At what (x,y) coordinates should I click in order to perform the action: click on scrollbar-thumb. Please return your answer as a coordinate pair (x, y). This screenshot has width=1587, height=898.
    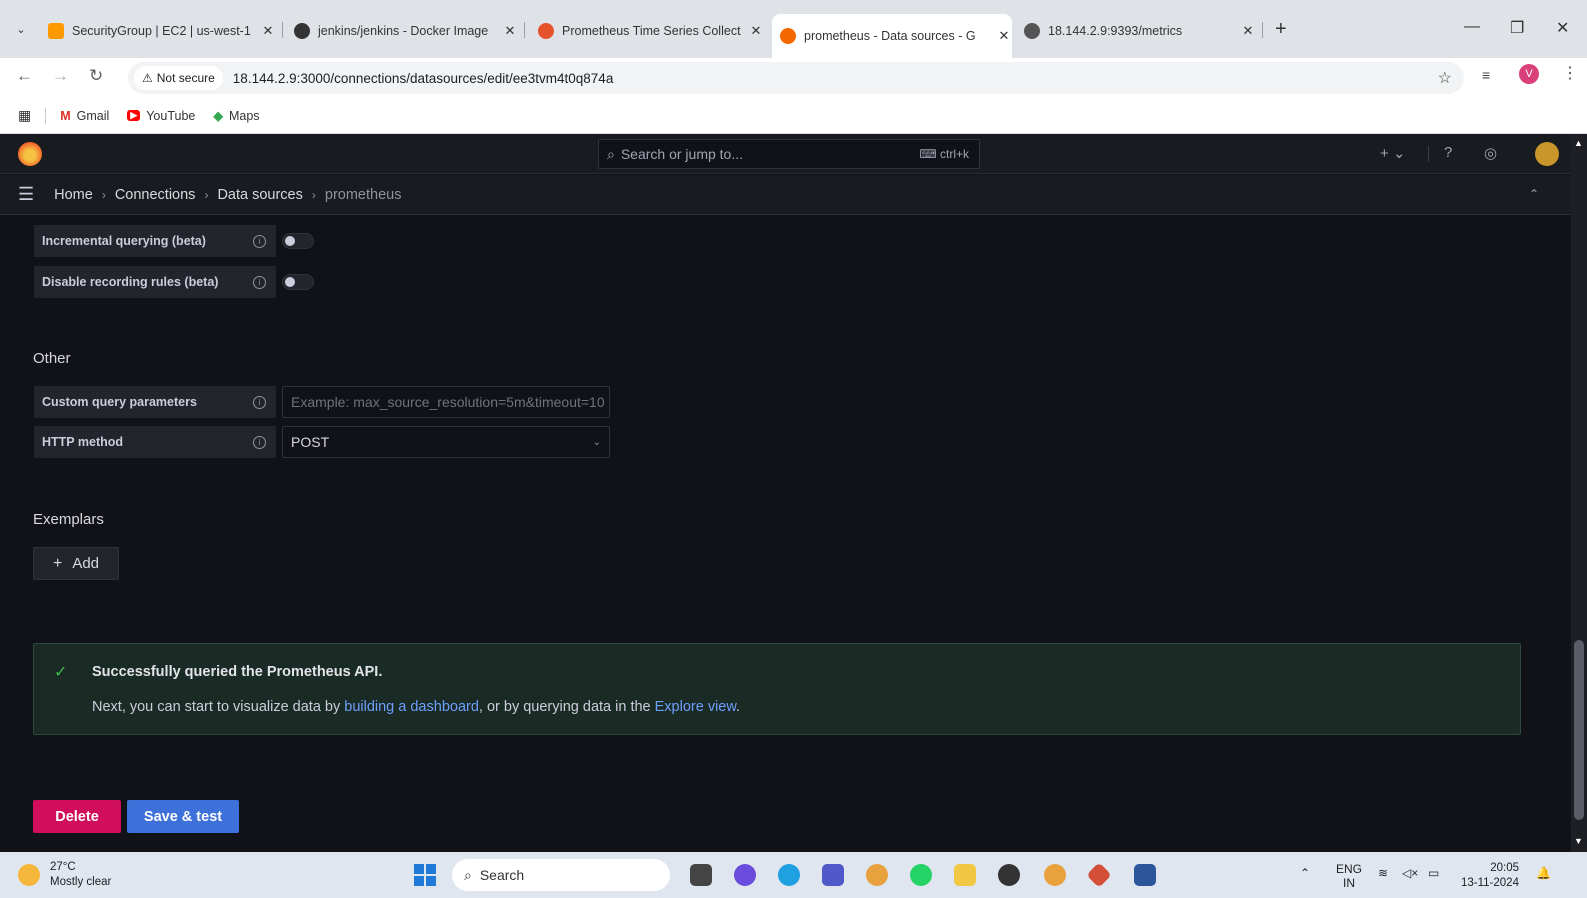
    Looking at the image, I should click on (1579, 730).